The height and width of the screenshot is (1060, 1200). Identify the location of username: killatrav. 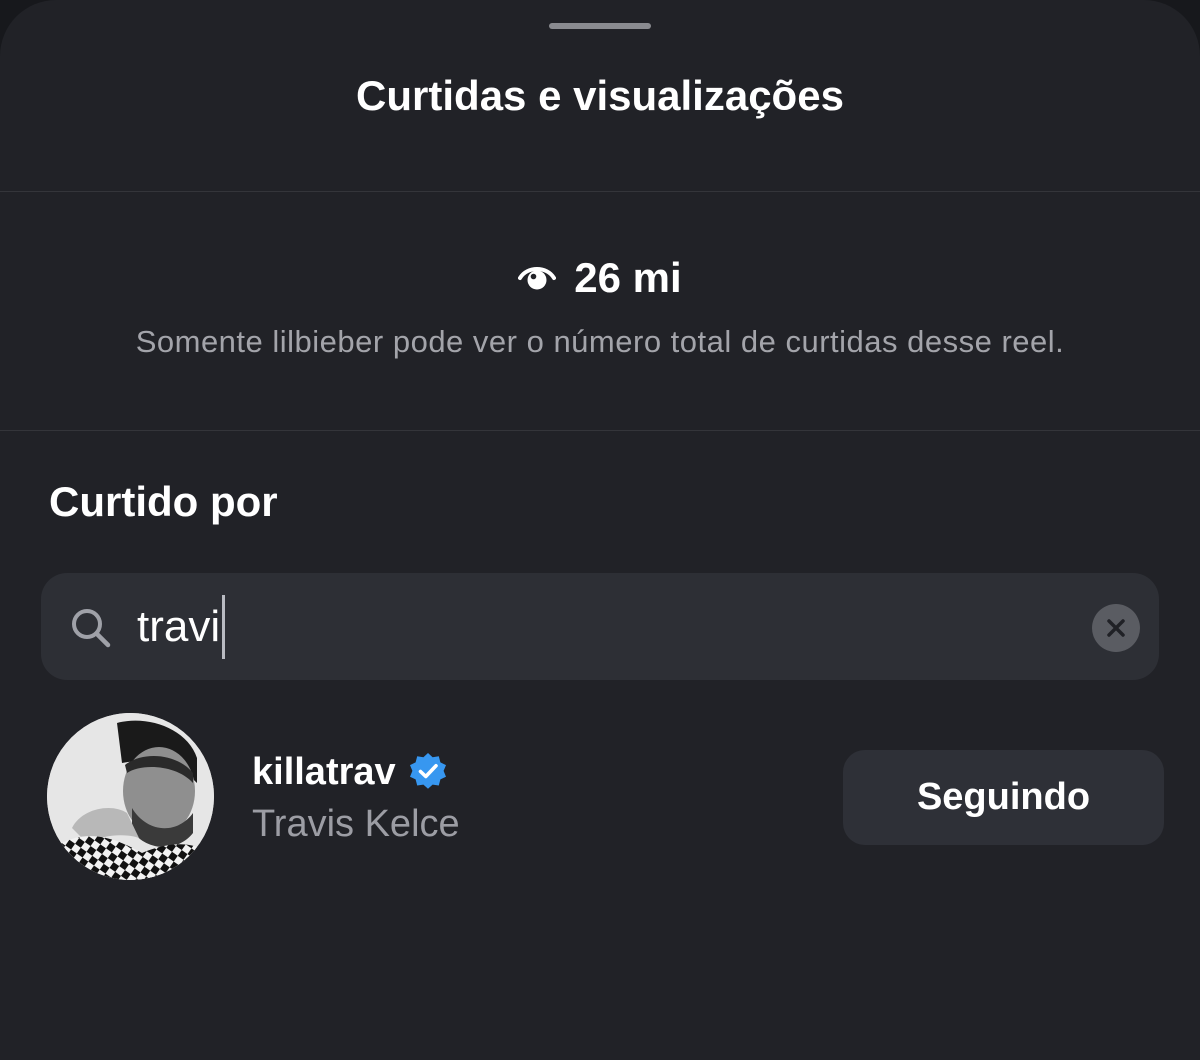
(324, 772).